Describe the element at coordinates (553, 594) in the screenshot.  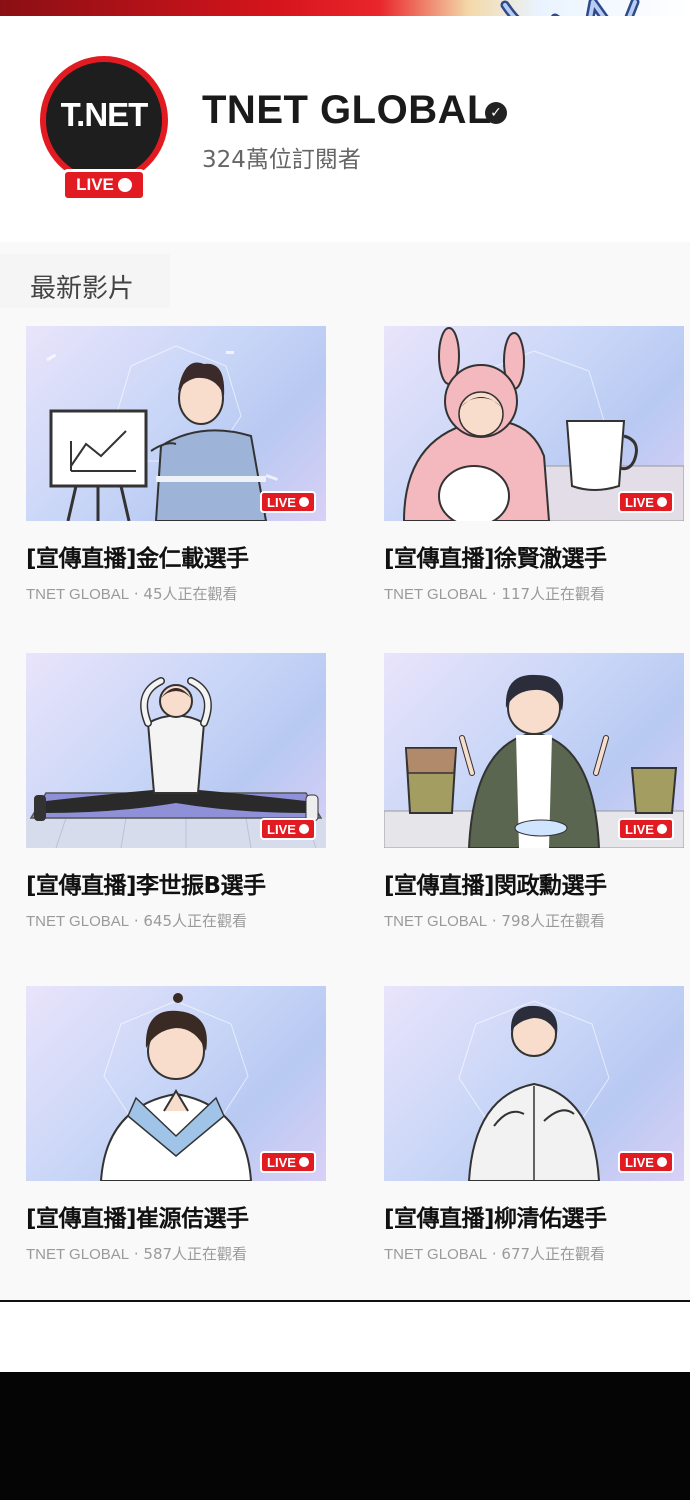
I see `video-viewers: 117人正在觀看` at that location.